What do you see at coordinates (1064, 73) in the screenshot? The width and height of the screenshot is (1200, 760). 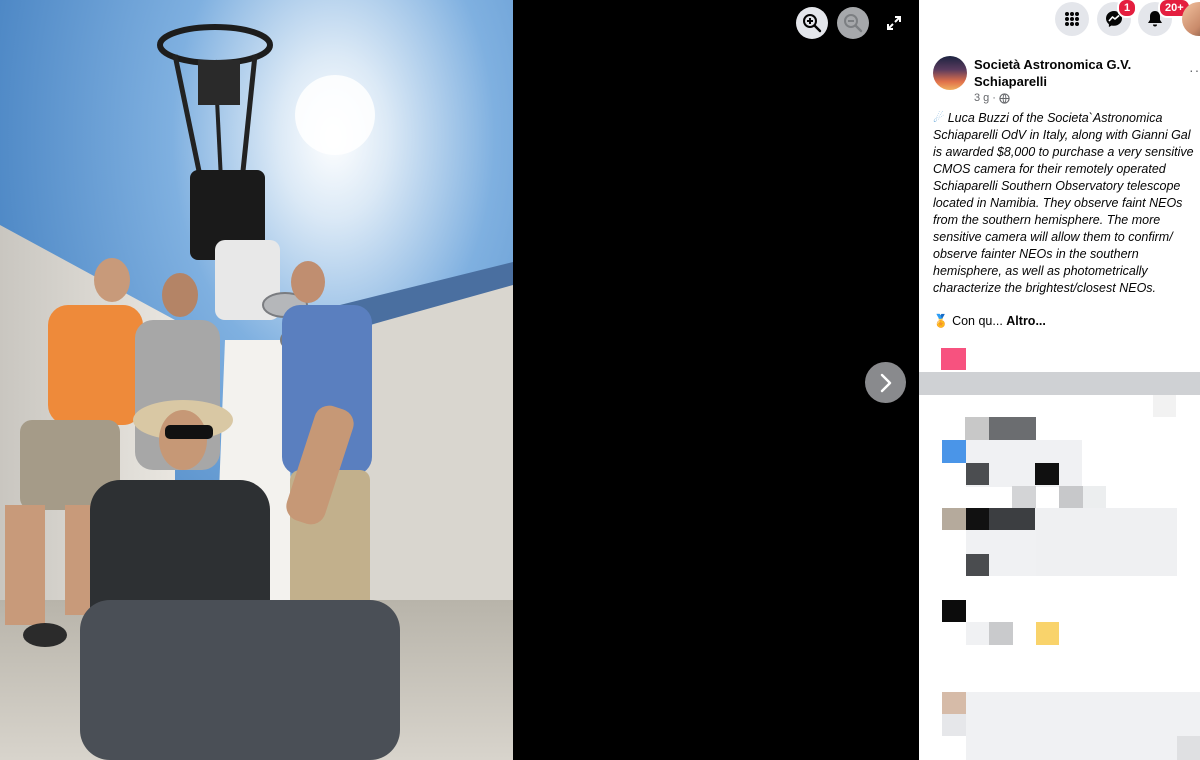 I see `page-name-link: Società Astronomica G.V. Schiaparelli` at bounding box center [1064, 73].